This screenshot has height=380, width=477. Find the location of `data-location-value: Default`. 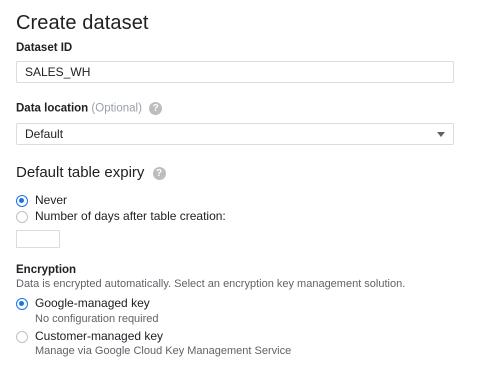

data-location-value: Default is located at coordinates (44, 134).